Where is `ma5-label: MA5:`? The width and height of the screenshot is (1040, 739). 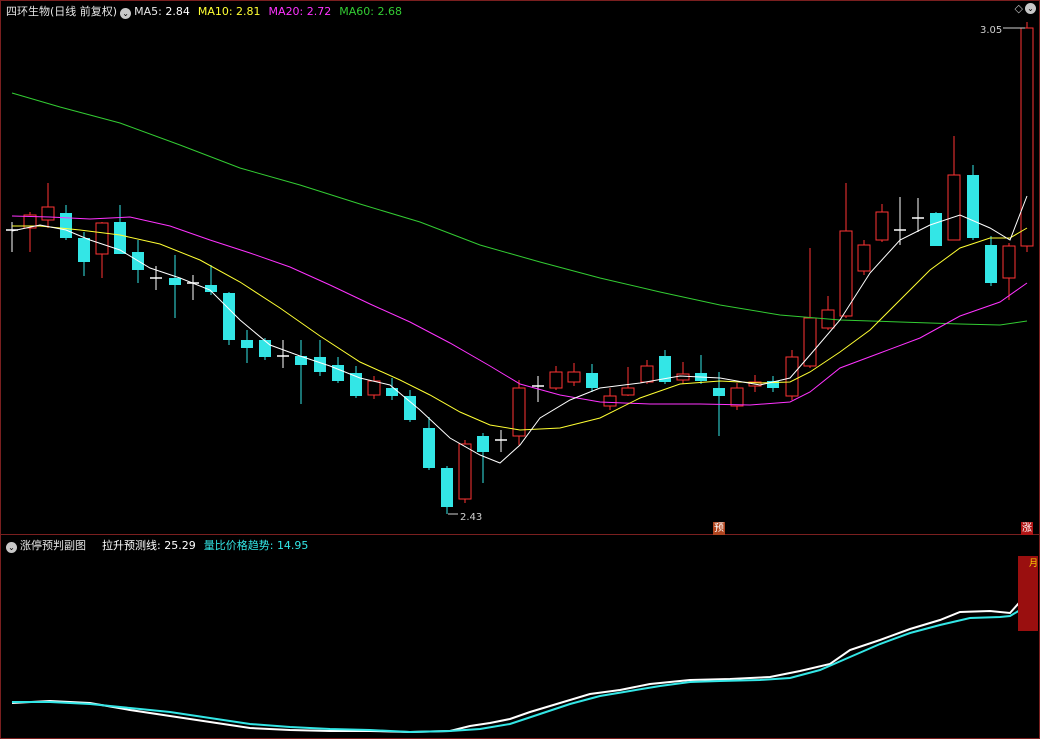 ma5-label: MA5: is located at coordinates (148, 11).